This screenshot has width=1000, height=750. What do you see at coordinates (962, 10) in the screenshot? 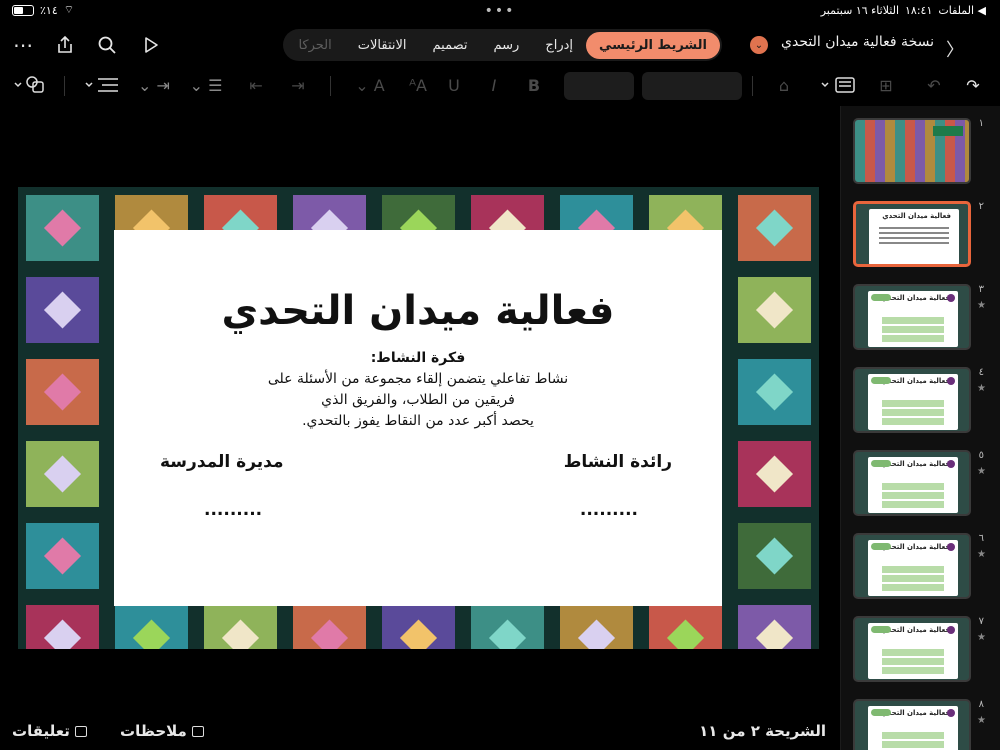
I see `back-to-files-link: ◀ الملفات` at bounding box center [962, 10].